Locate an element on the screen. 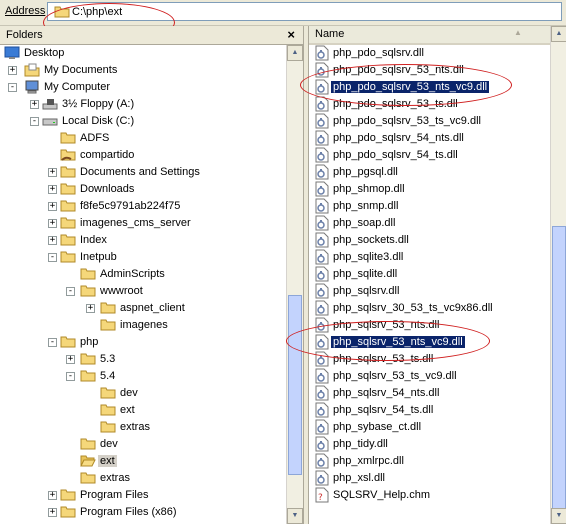 The width and height of the screenshot is (566, 524). tree-node-label: Desktop is located at coordinates (44, 53).